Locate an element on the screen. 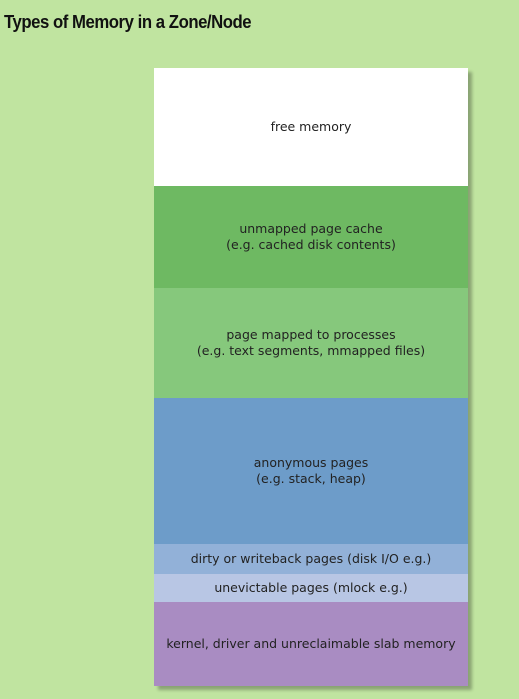 The width and height of the screenshot is (519, 699). segment-label: unmapped page cache is located at coordinates (311, 228).